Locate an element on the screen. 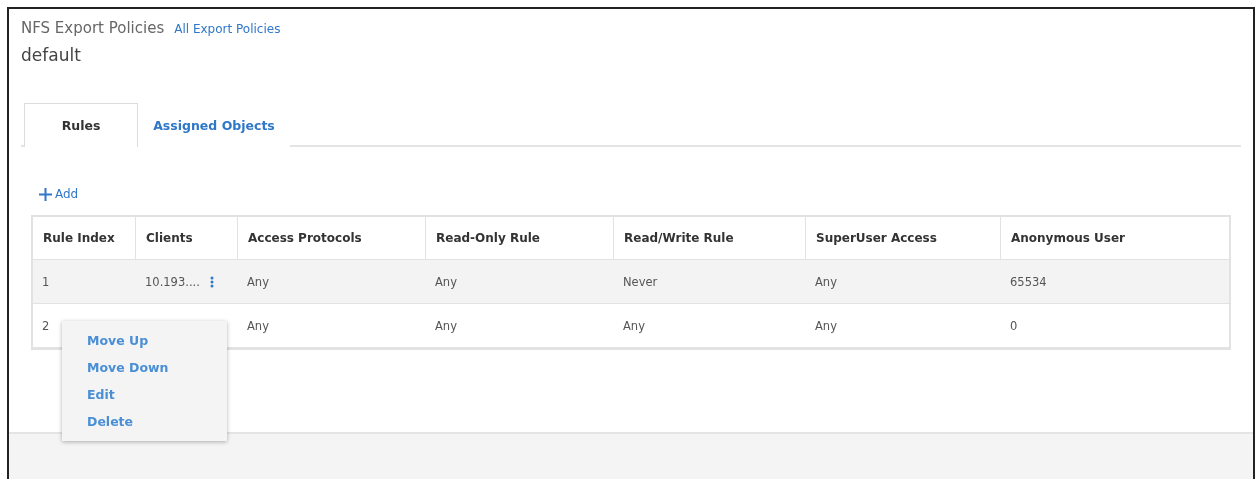 The width and height of the screenshot is (1258, 479). policy-name: default is located at coordinates (51, 55).